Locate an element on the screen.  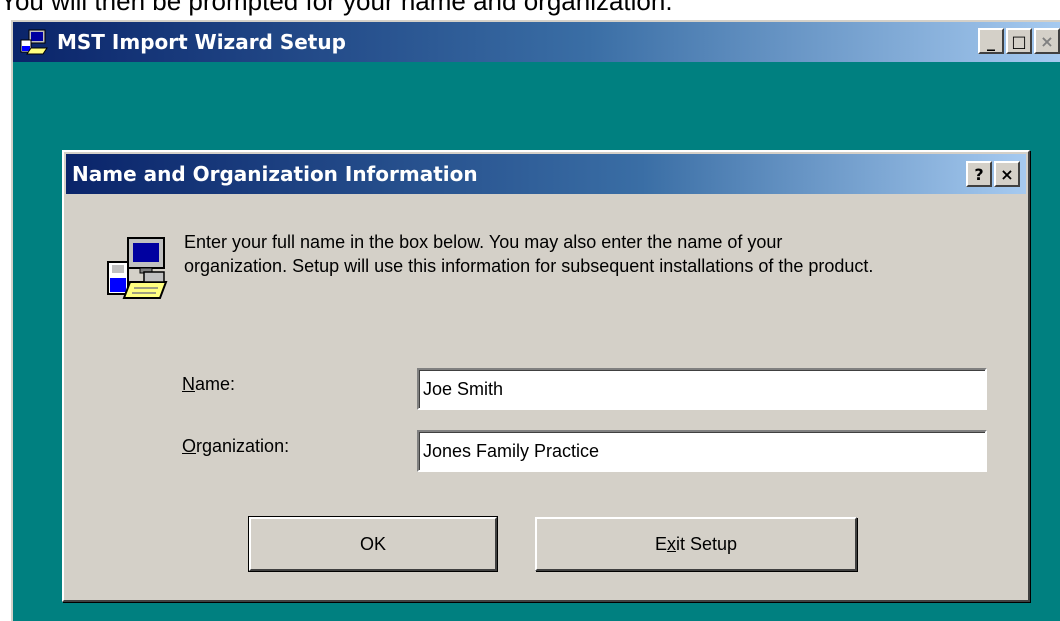
name-field is located at coordinates (702, 389).